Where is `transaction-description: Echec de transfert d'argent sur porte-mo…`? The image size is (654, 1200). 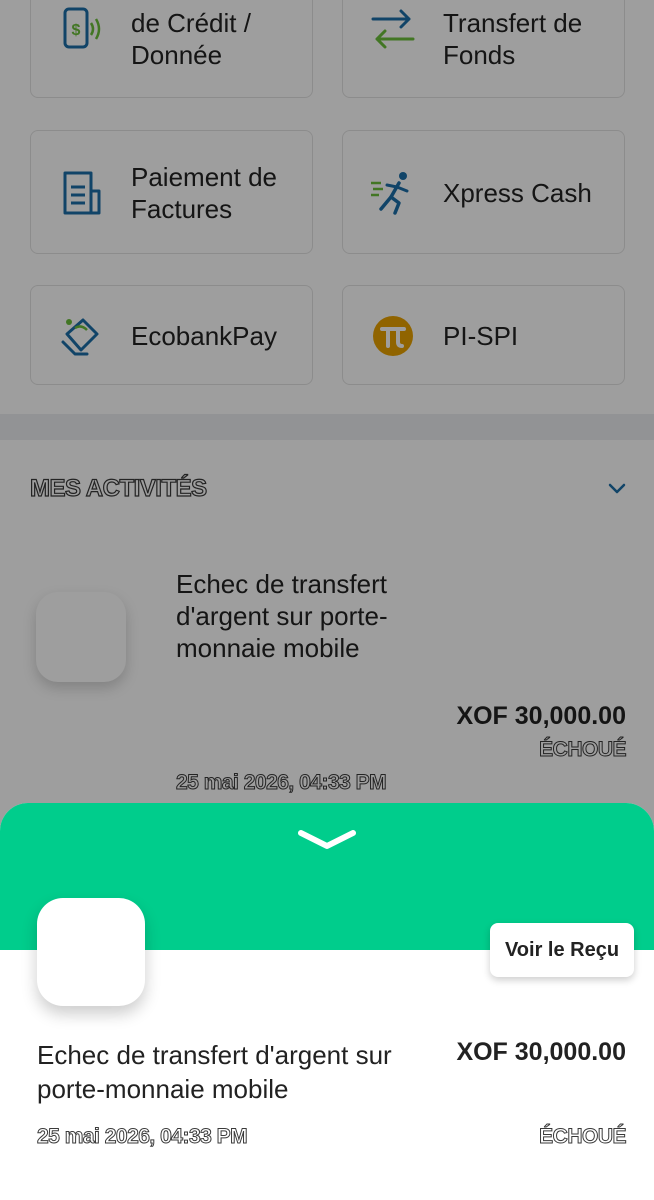
transaction-description: Echec de transfert d'argent sur porte-mo… is located at coordinates (214, 1072).